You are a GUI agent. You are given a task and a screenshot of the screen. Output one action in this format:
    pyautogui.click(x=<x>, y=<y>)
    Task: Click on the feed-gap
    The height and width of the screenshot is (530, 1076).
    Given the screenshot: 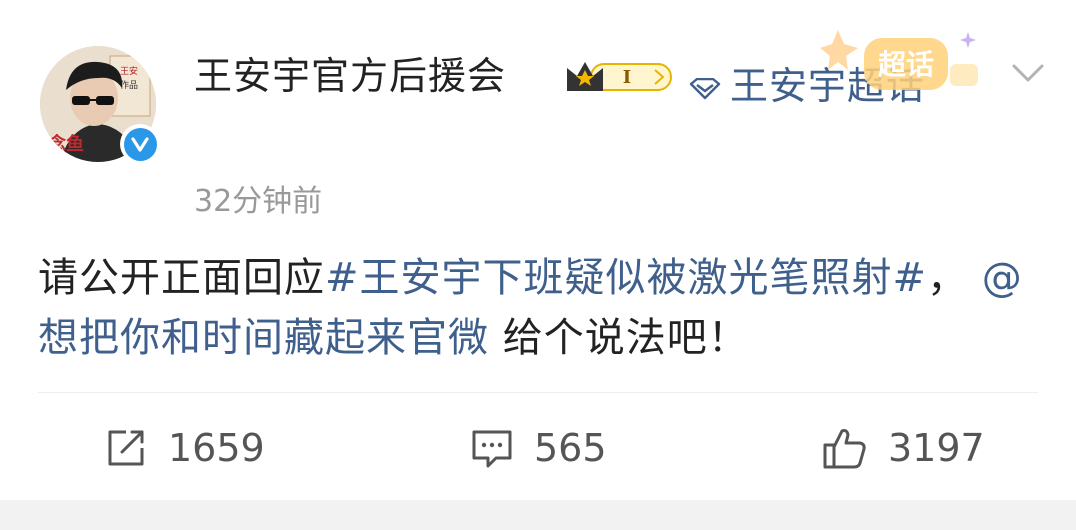 What is the action you would take?
    pyautogui.click(x=538, y=515)
    